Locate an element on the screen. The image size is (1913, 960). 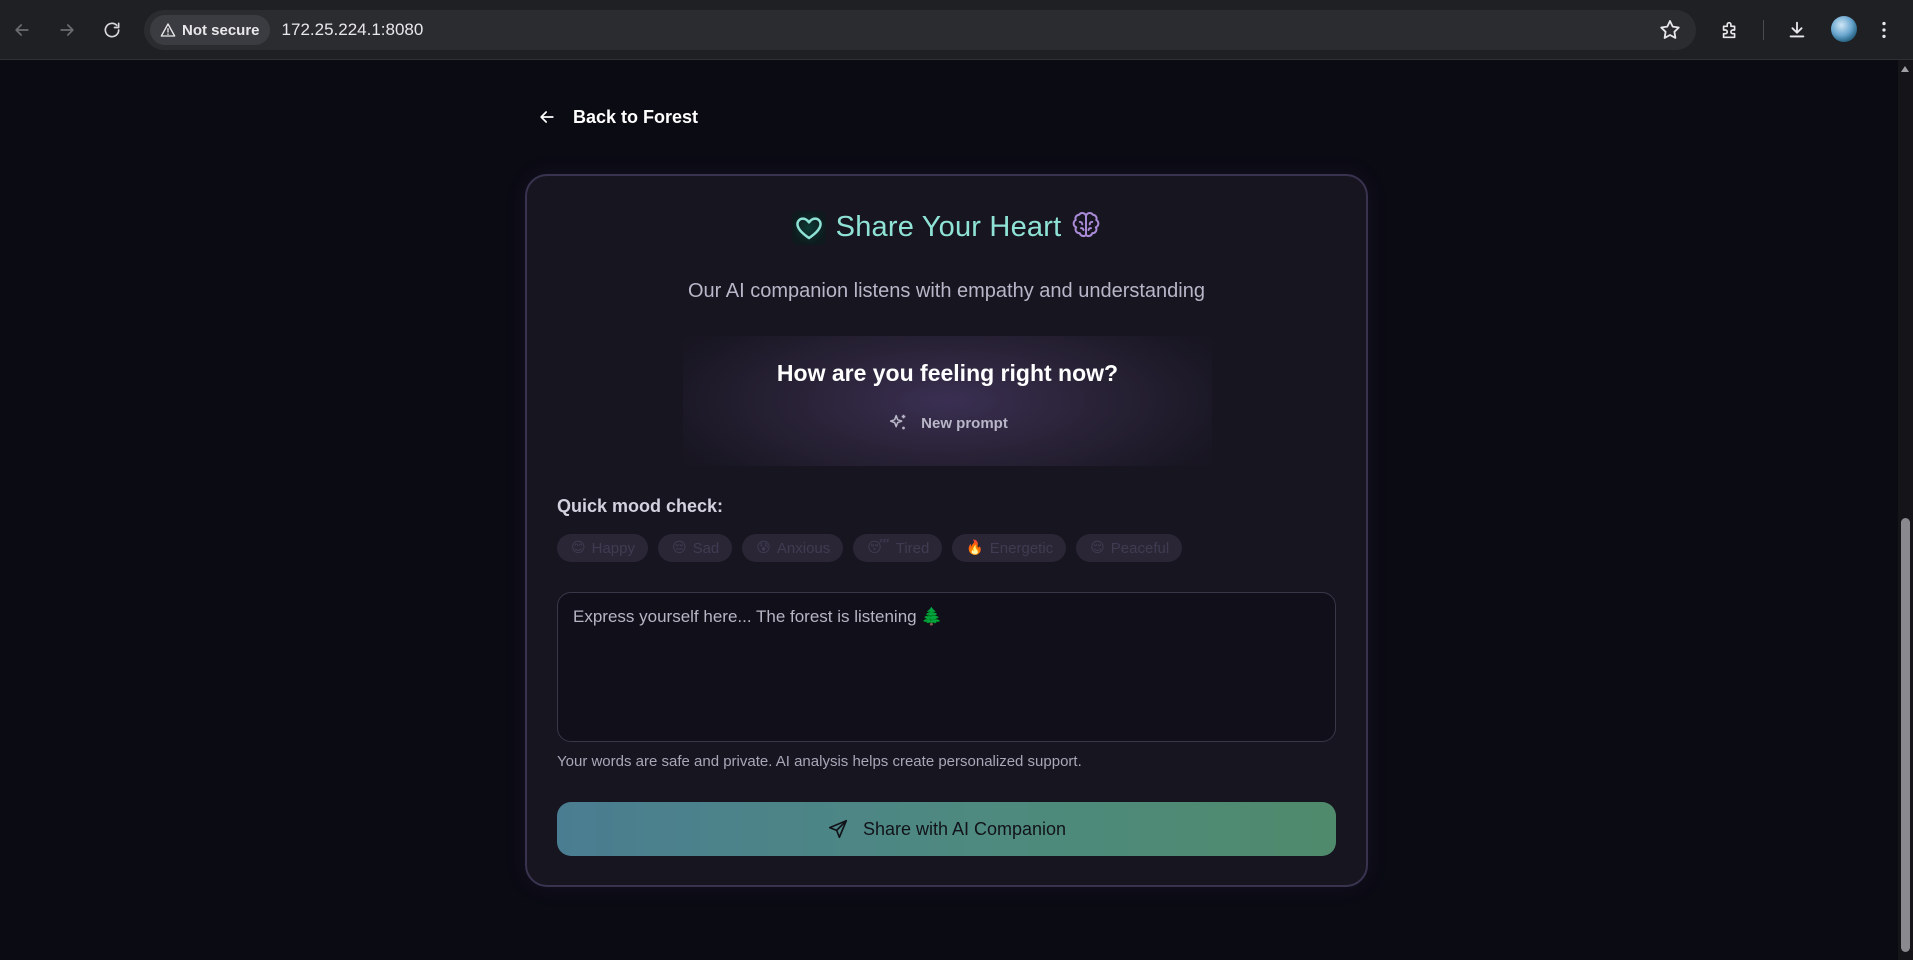
forward-arrow-icon is located at coordinates (67, 30).